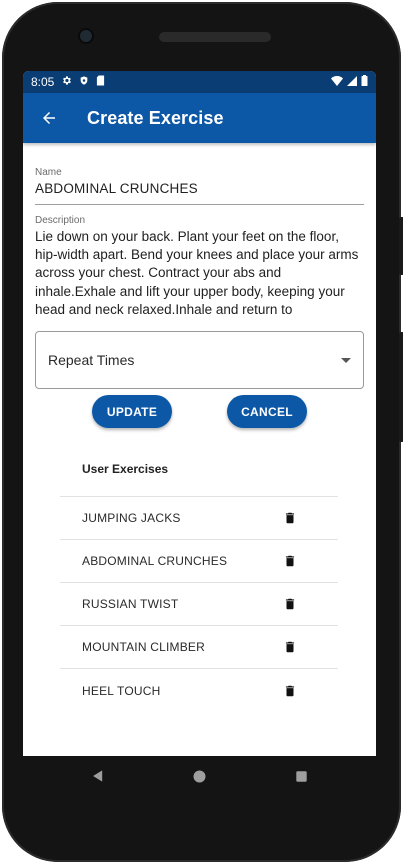 The width and height of the screenshot is (403, 864). I want to click on nav-back-icon, so click(98, 776).